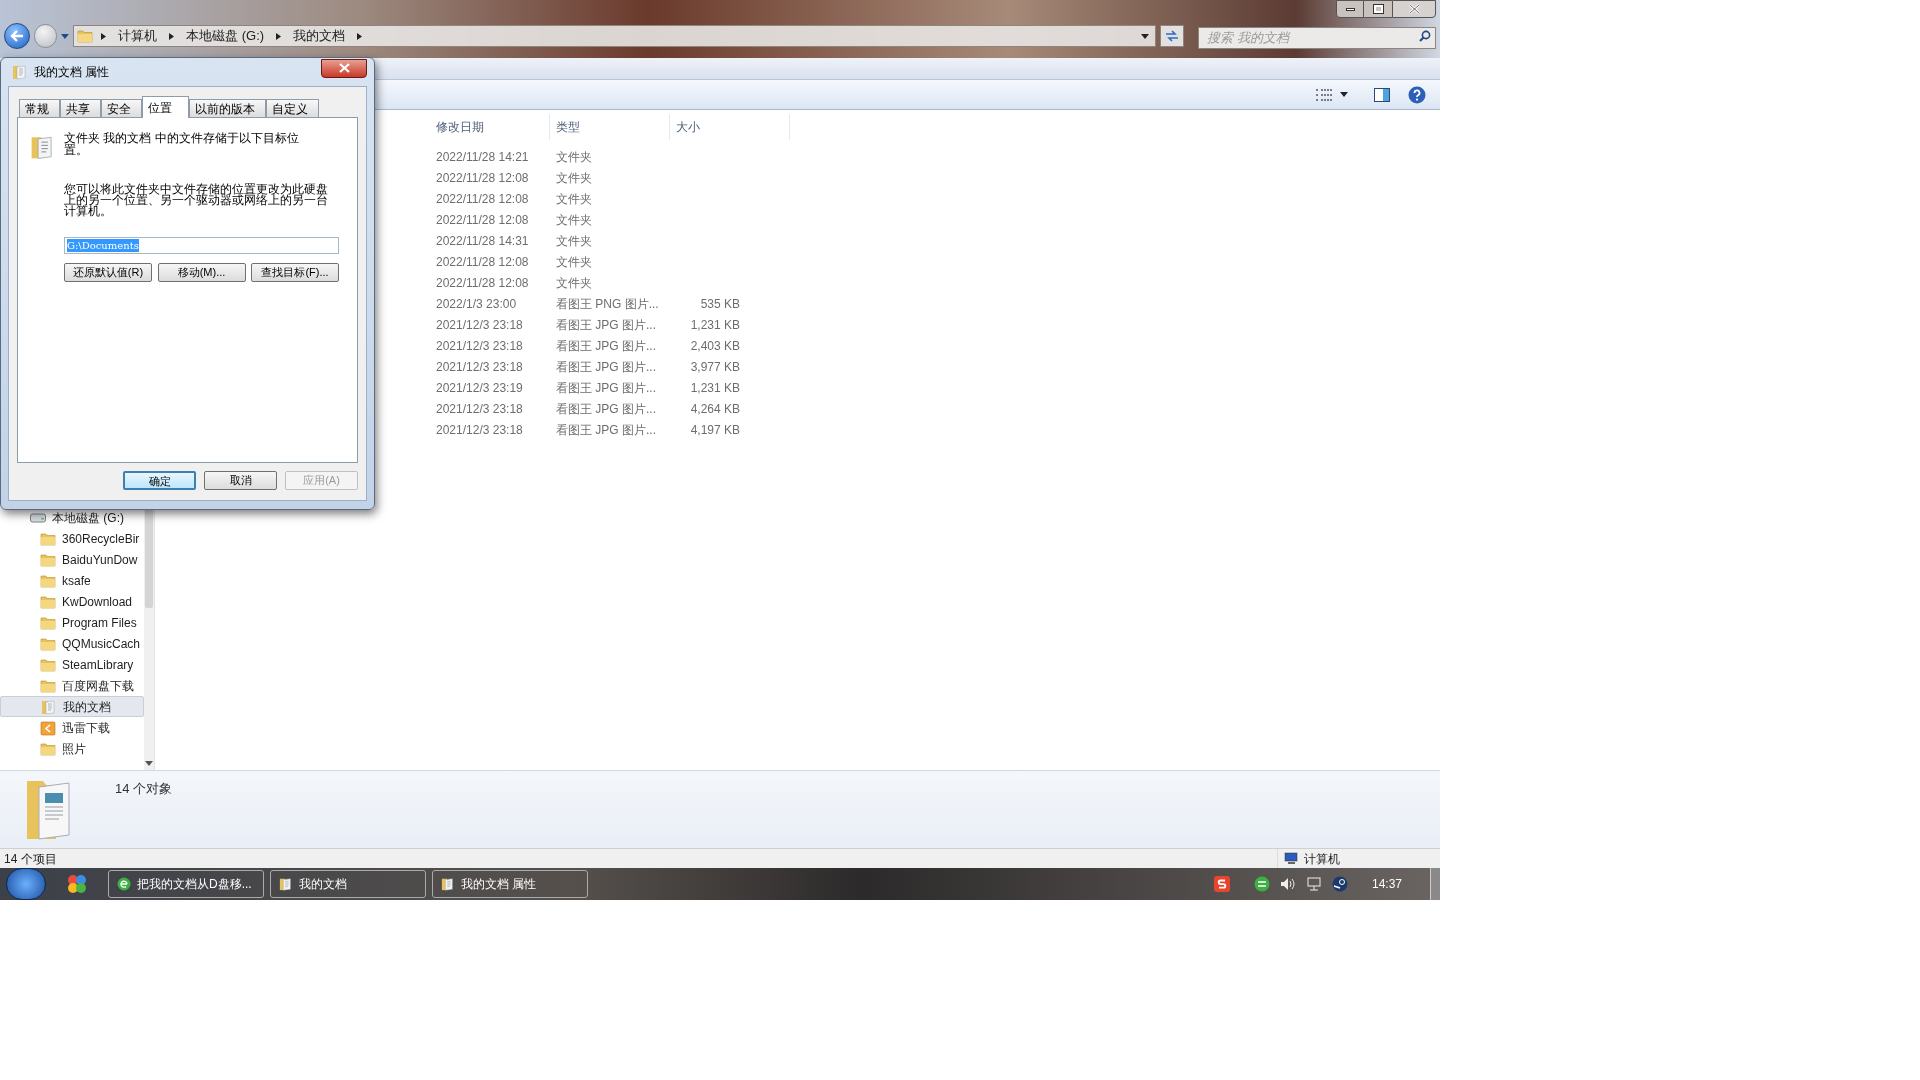  Describe the element at coordinates (72, 580) in the screenshot. I see `nav-item: ksafe` at that location.